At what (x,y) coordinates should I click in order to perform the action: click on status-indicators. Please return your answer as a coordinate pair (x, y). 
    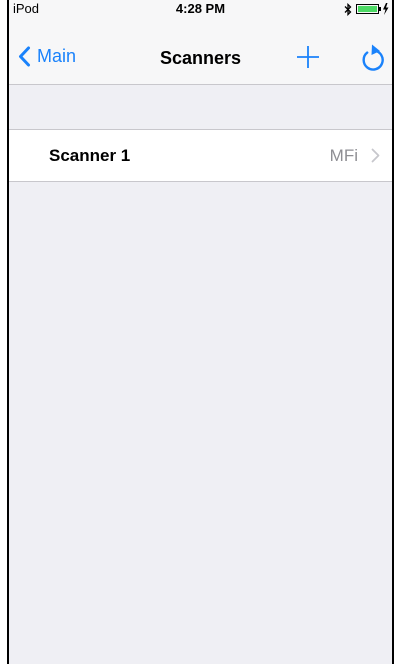
    Looking at the image, I should click on (367, 9).